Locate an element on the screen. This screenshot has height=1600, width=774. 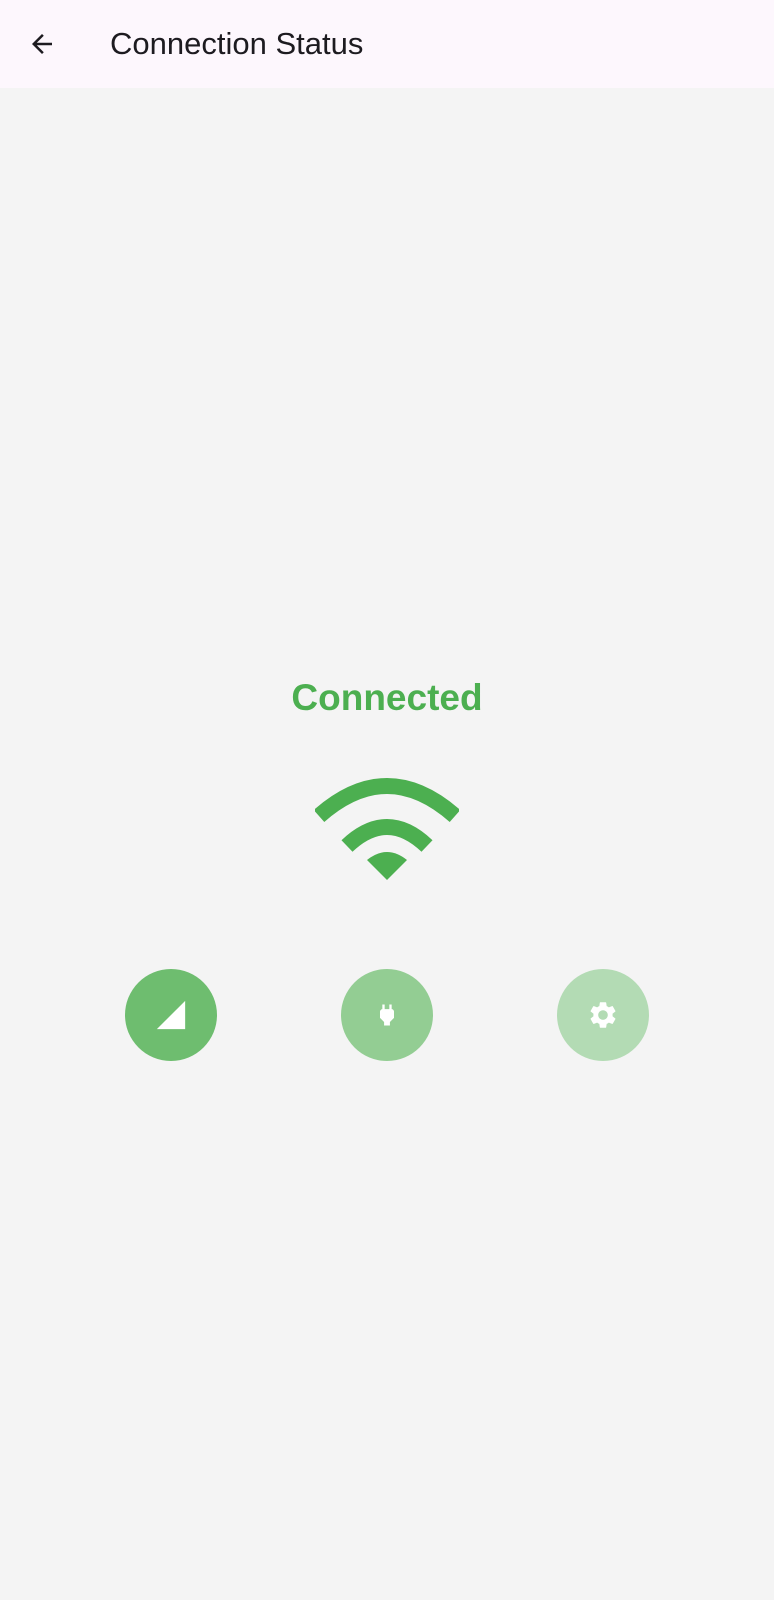
signal-cellular-icon is located at coordinates (171, 1015).